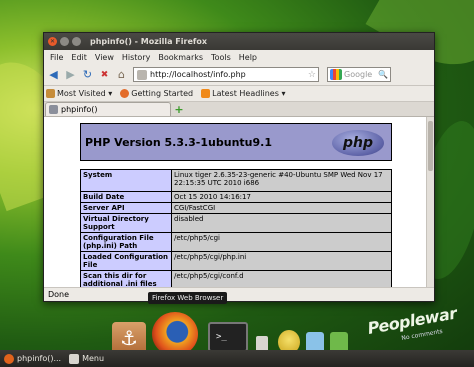 The width and height of the screenshot is (474, 367). I want to click on bookmark-label: Most Visited ▾, so click(85, 93).